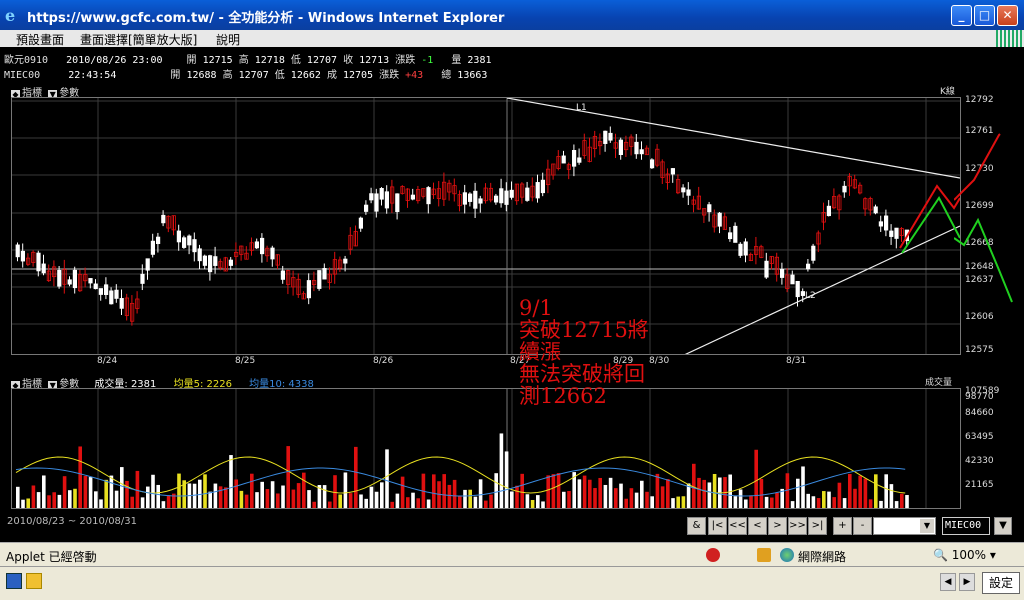 The image size is (1024, 600). I want to click on menu-help: 說明, so click(228, 39).